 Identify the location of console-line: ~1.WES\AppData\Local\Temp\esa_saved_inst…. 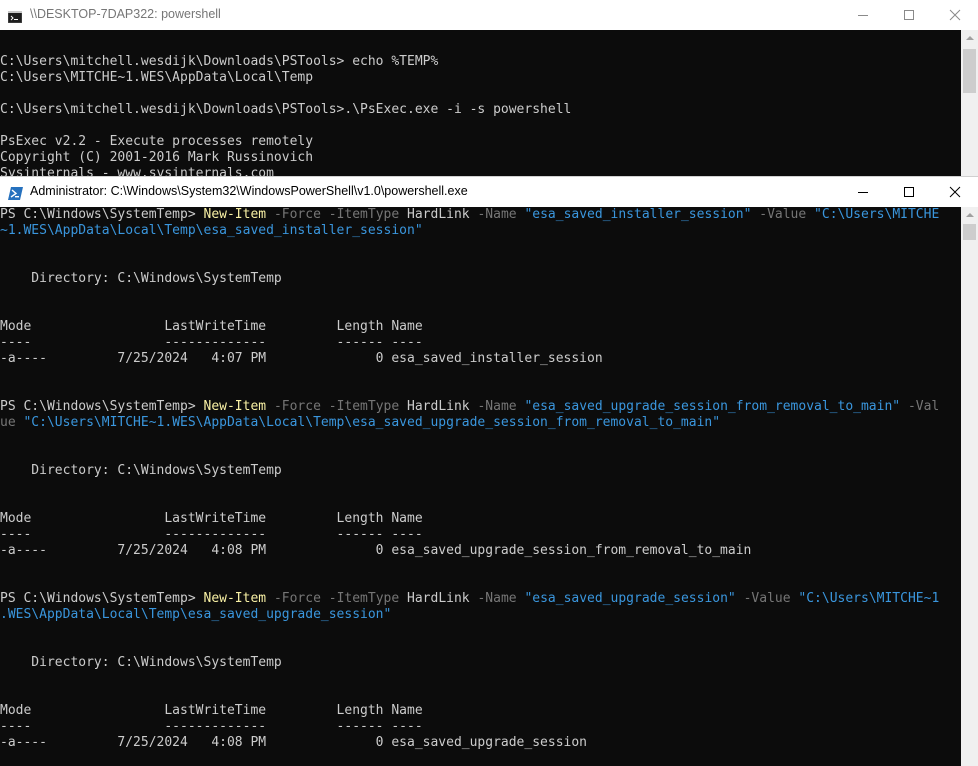
(480, 231).